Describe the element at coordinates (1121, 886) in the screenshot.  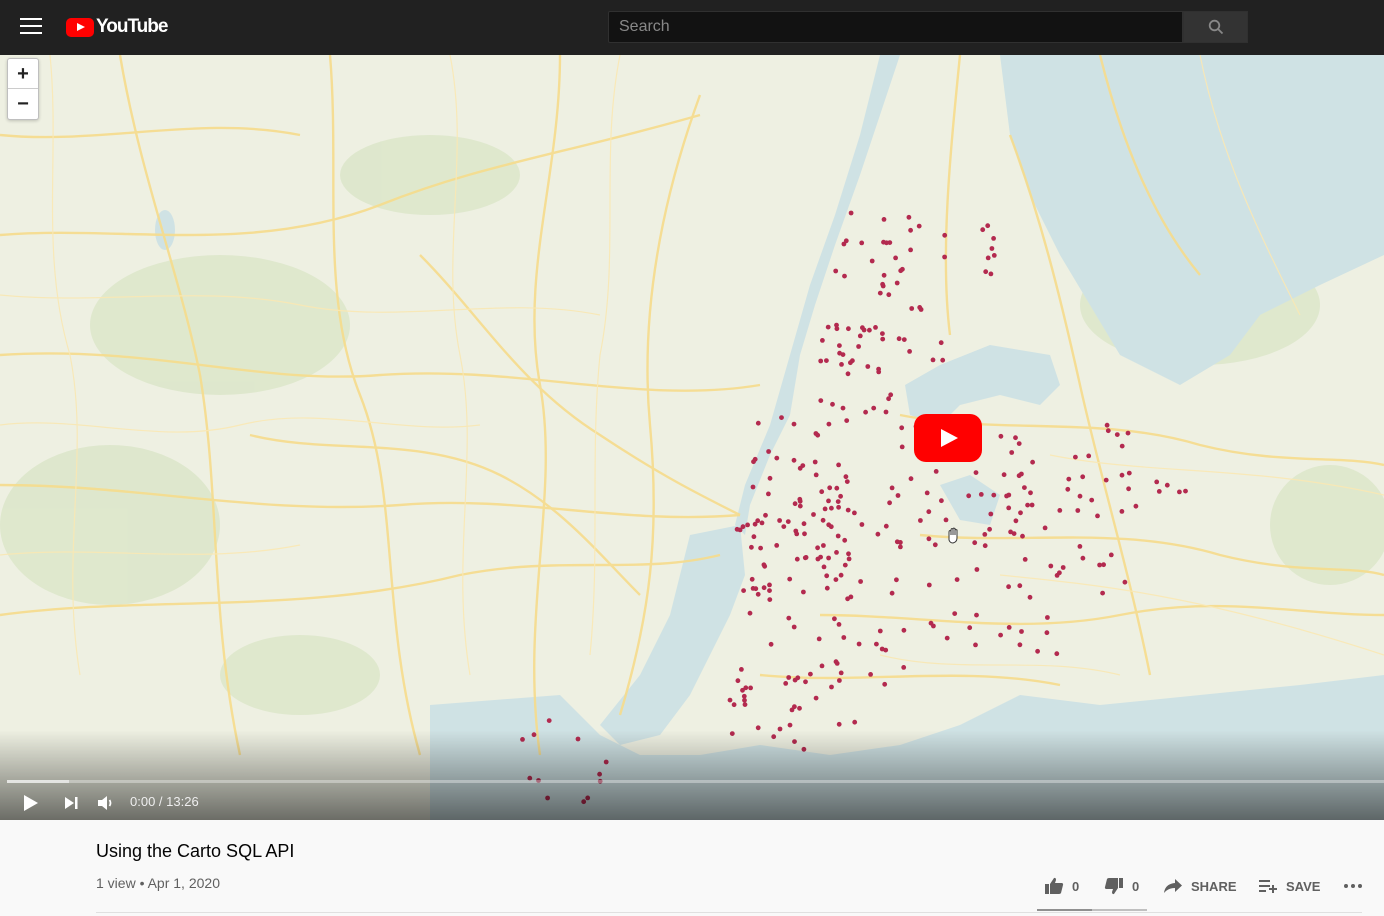
I see `dislike-button: 0` at that location.